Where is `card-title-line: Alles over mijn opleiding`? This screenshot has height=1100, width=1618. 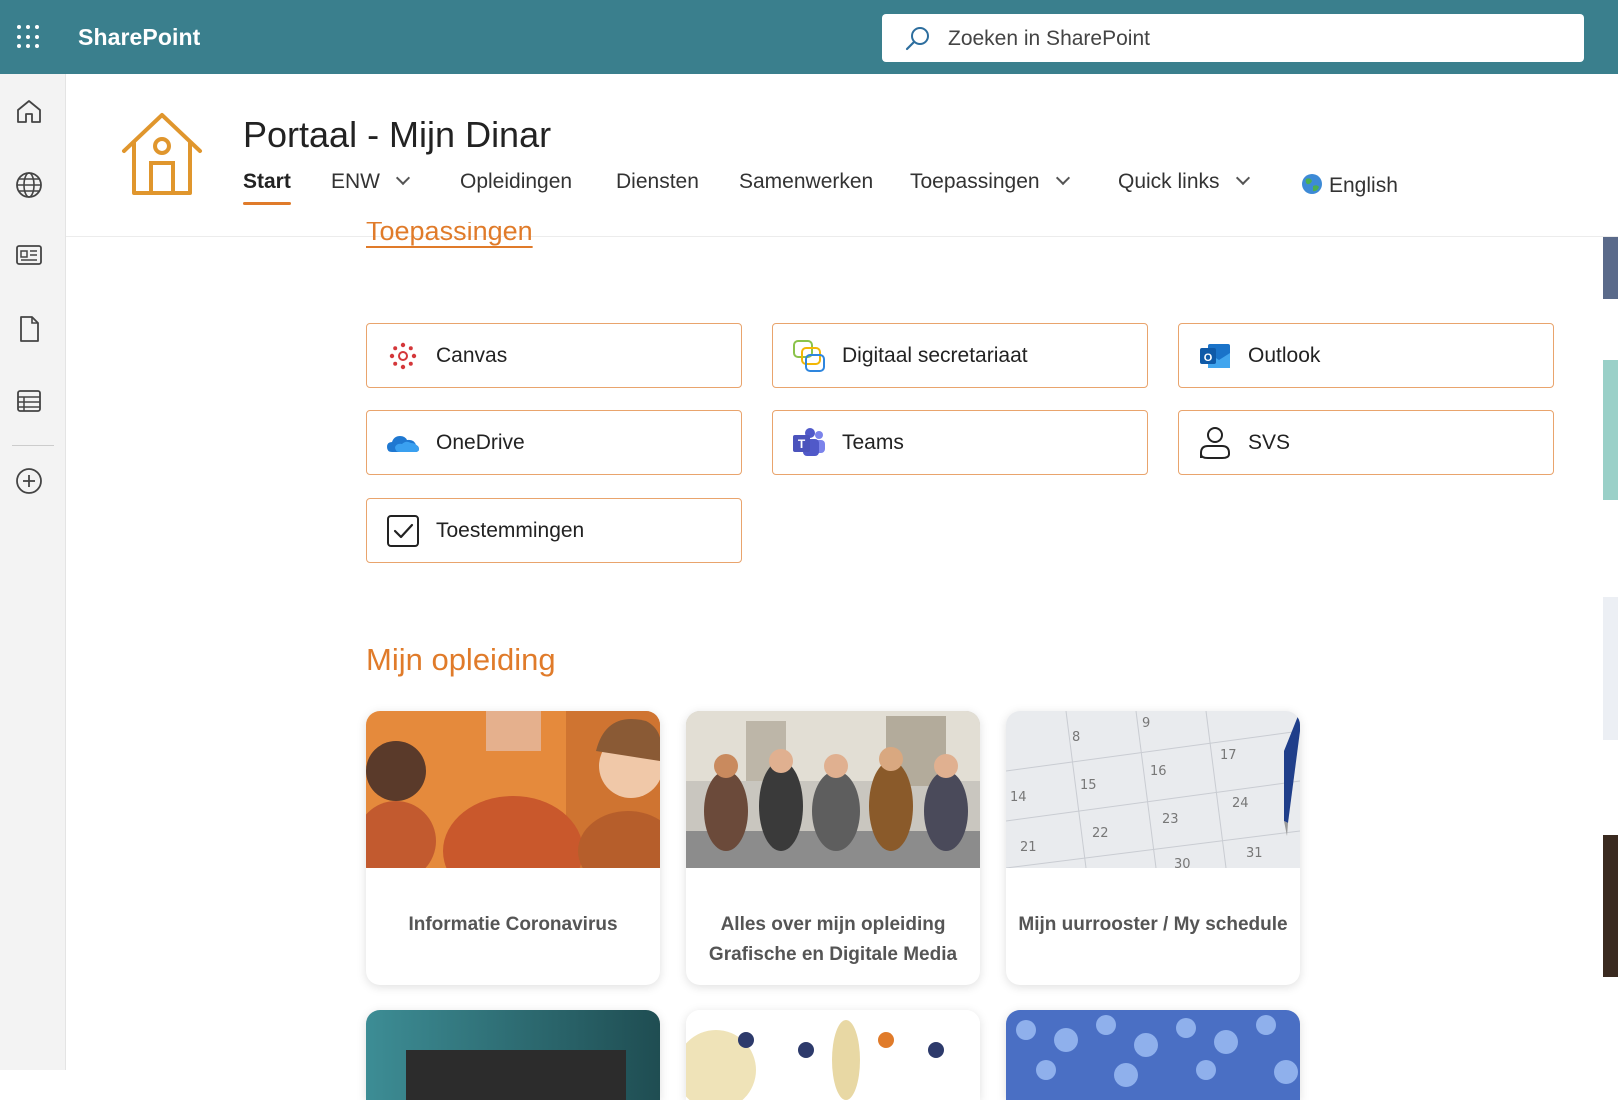
card-title-line: Alles over mijn opleiding is located at coordinates (833, 924).